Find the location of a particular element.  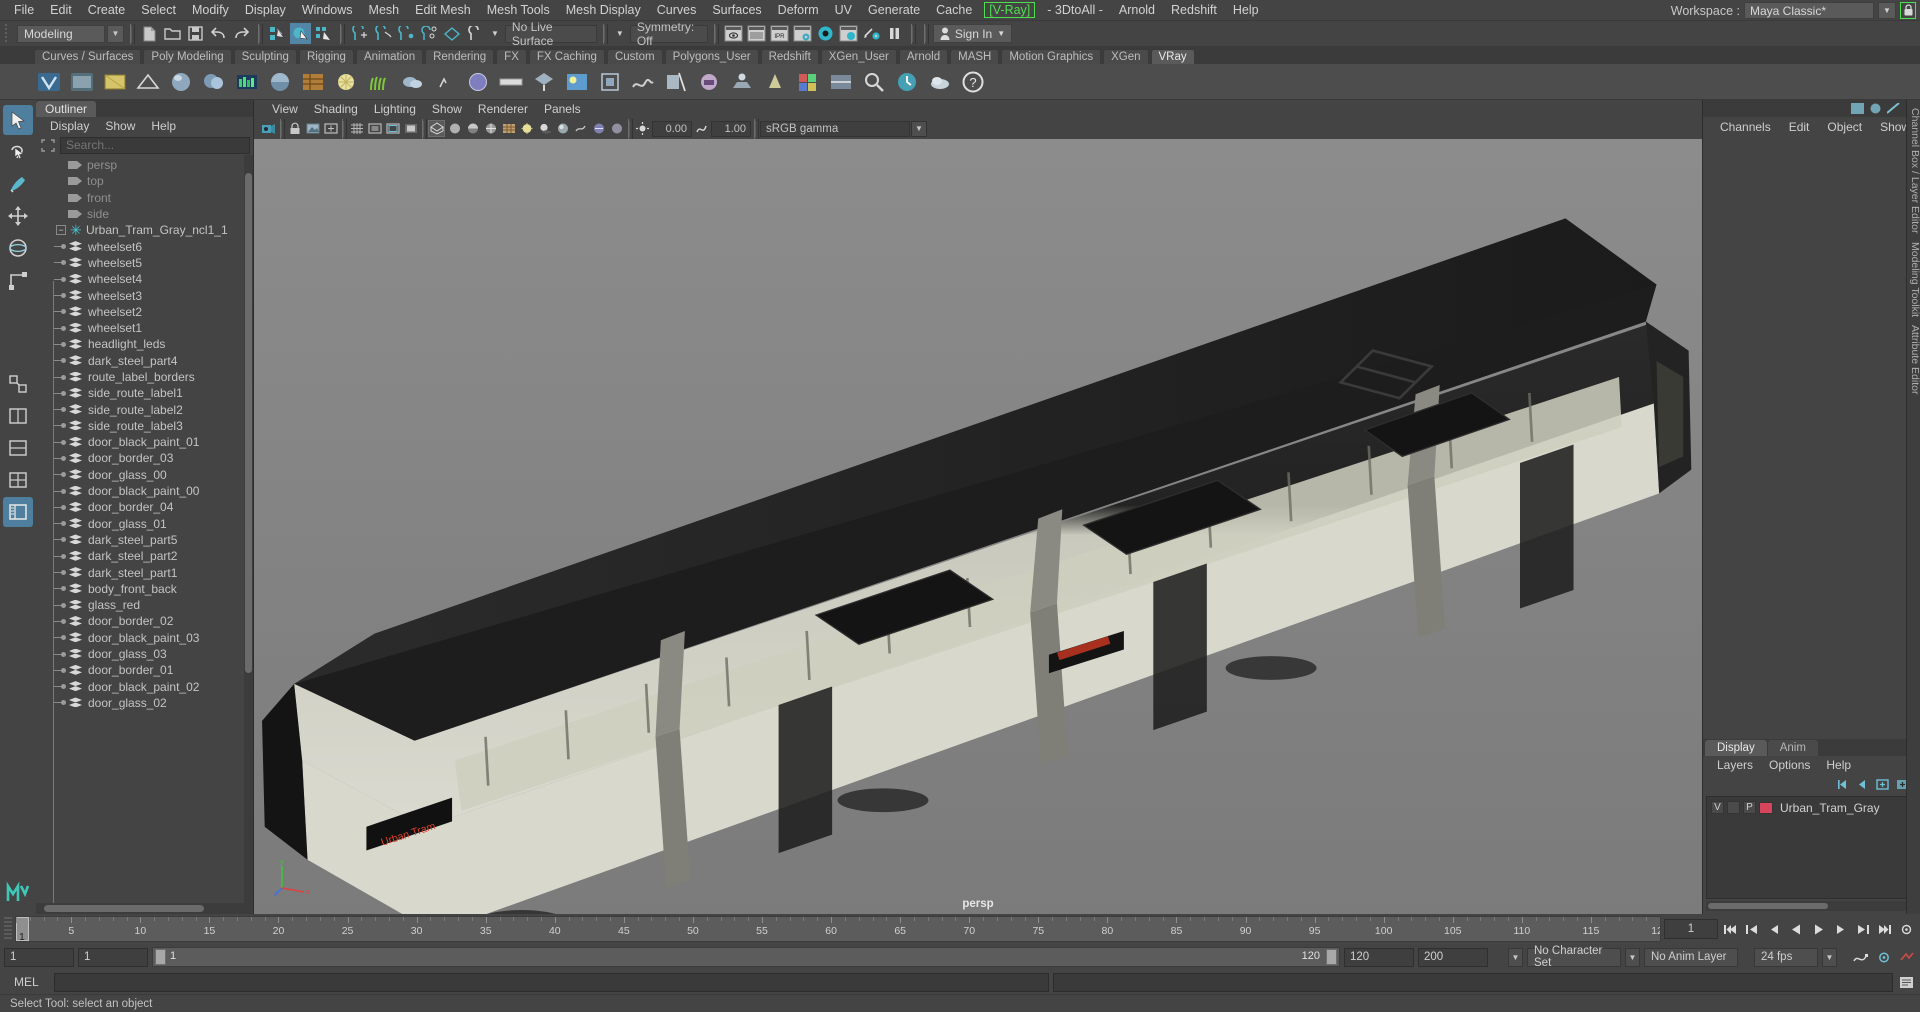

color-space-chevron-down-icon: ▼ is located at coordinates (919, 128).